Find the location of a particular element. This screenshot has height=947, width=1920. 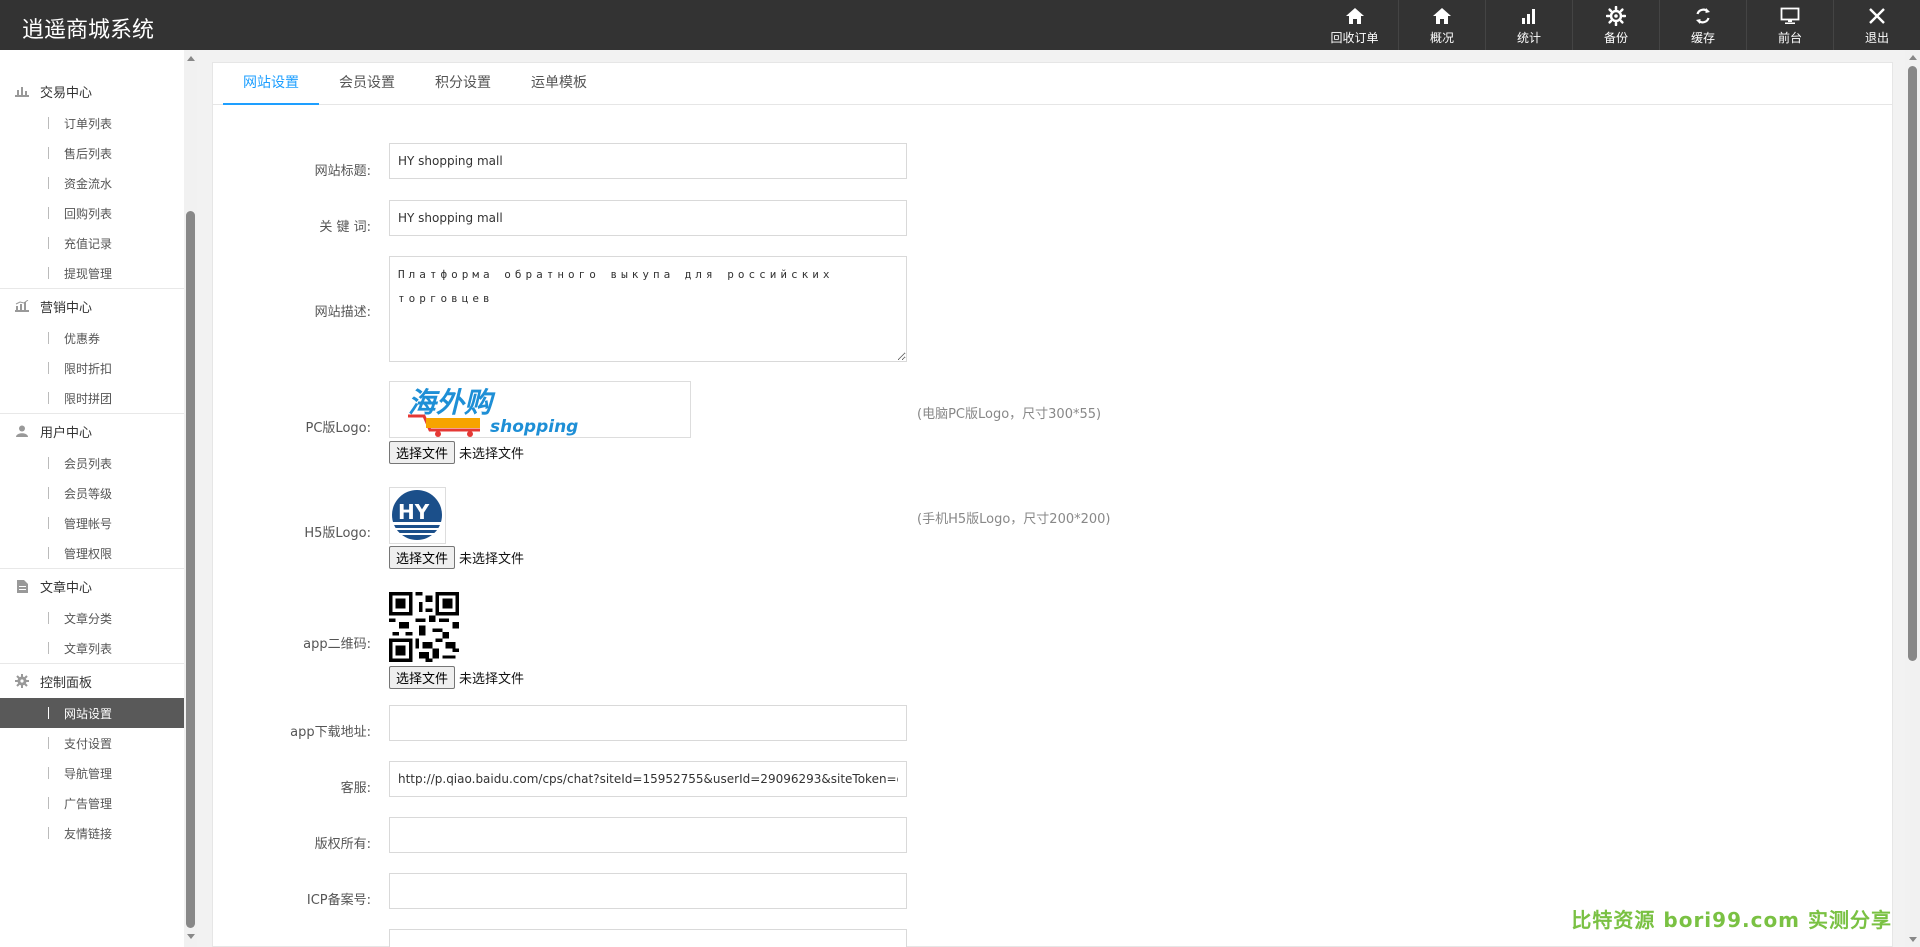

next-input-partial is located at coordinates (648, 938).